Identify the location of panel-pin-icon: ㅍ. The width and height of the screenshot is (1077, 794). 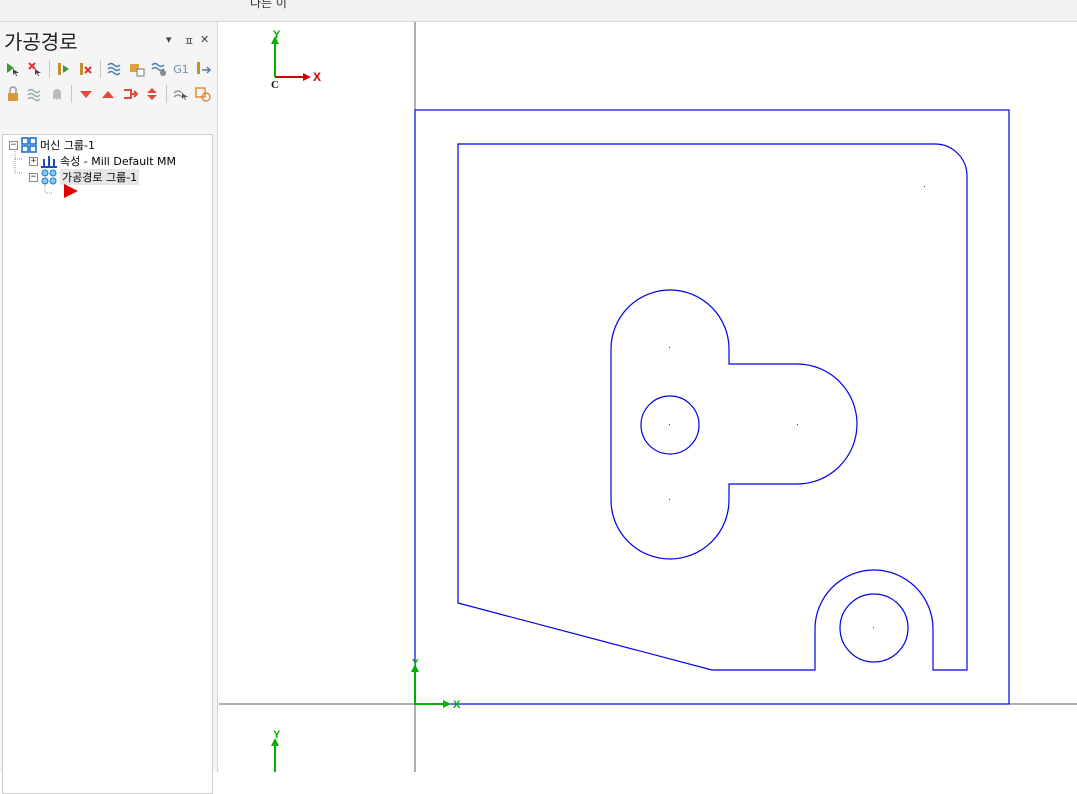
(189, 41).